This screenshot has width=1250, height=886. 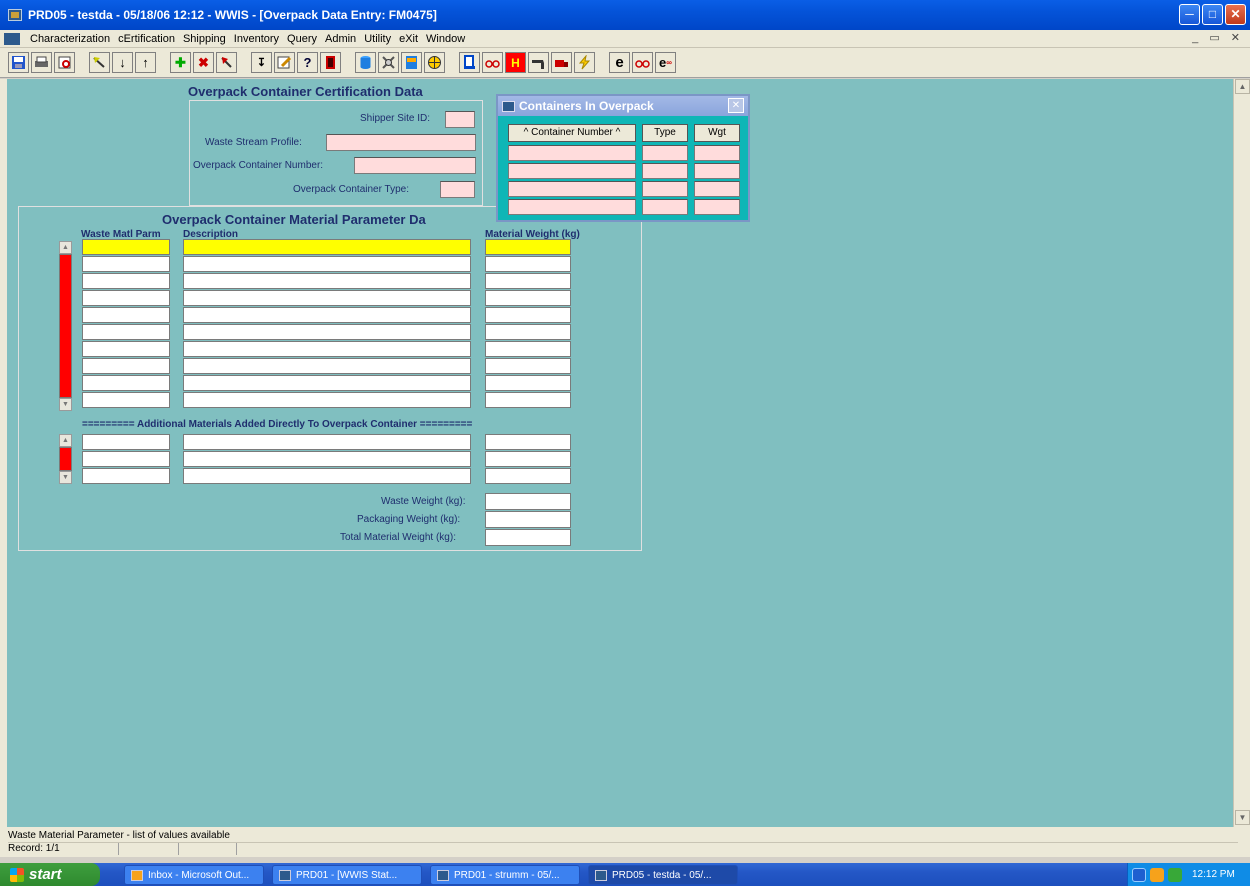 What do you see at coordinates (70, 39) in the screenshot?
I see `menu-characterization: Characterization` at bounding box center [70, 39].